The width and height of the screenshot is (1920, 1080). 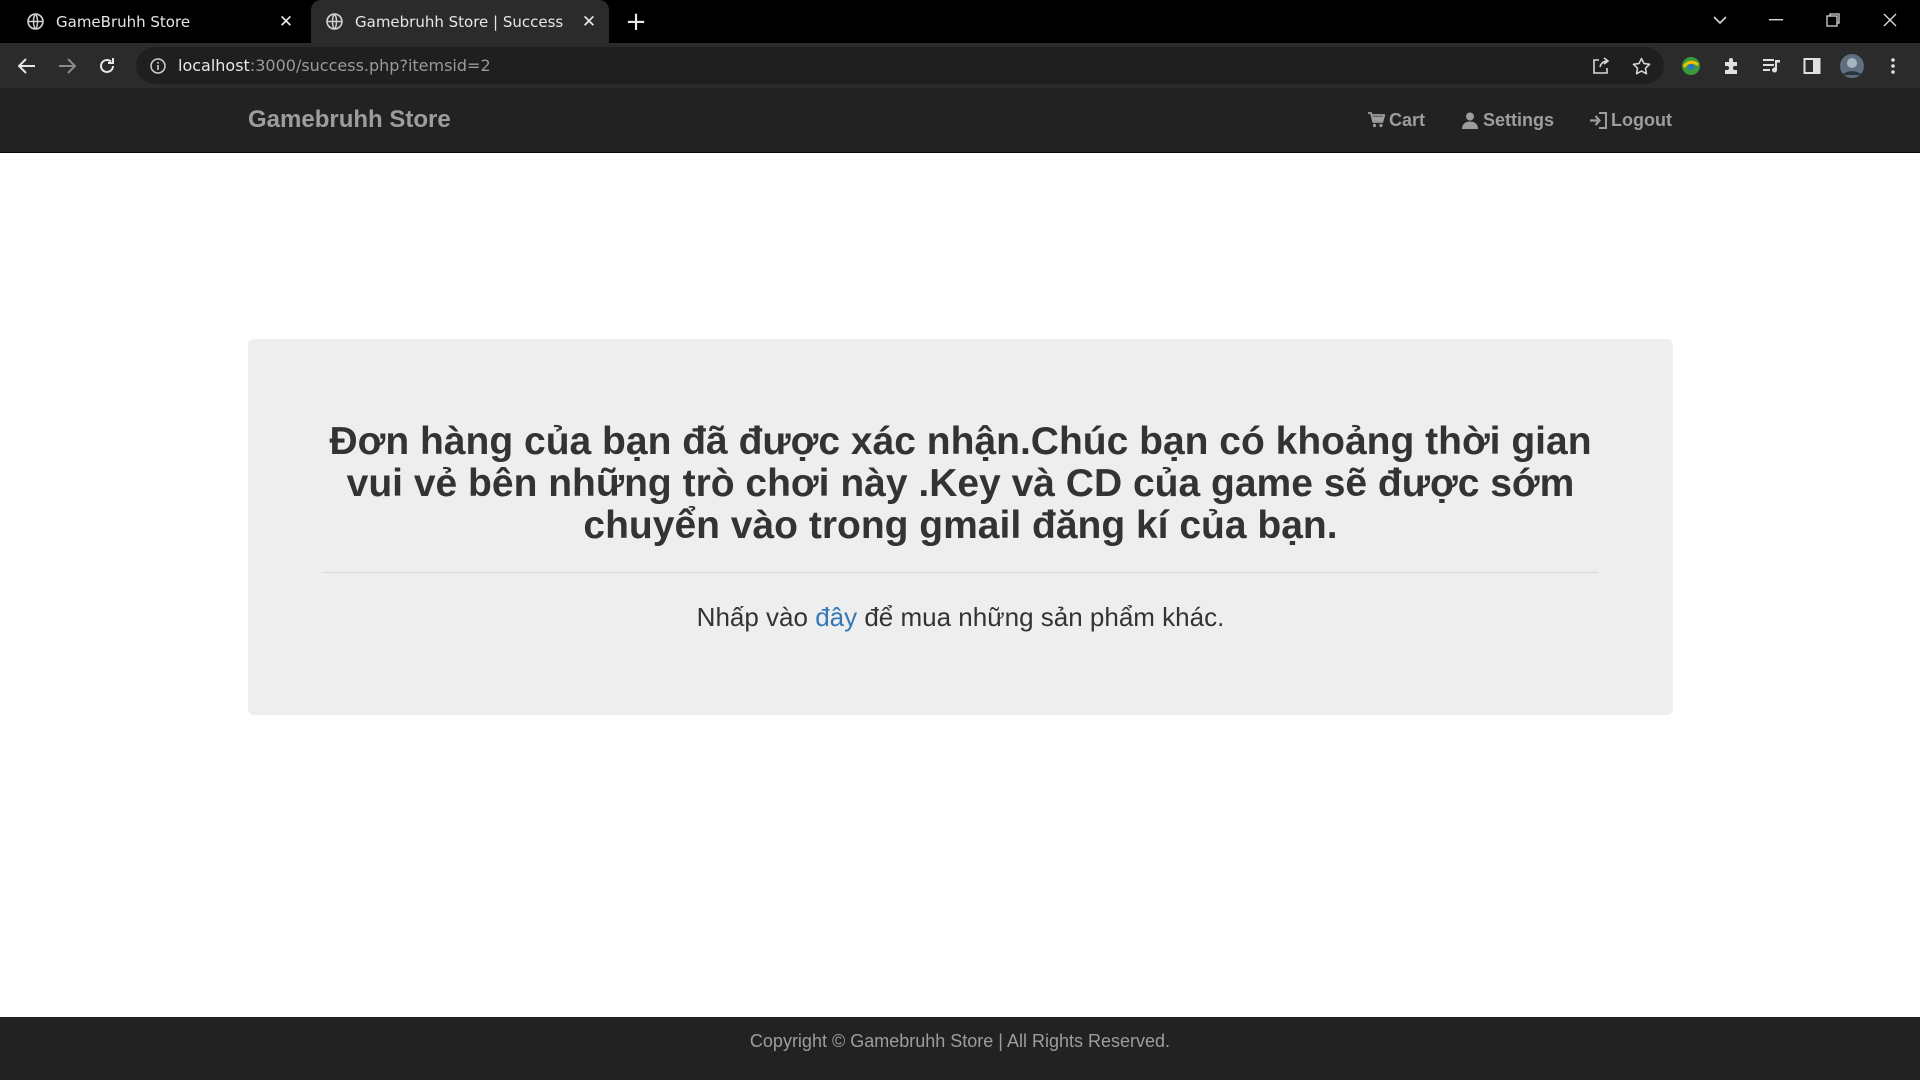 What do you see at coordinates (67, 66) in the screenshot?
I see `forward-arrow-icon` at bounding box center [67, 66].